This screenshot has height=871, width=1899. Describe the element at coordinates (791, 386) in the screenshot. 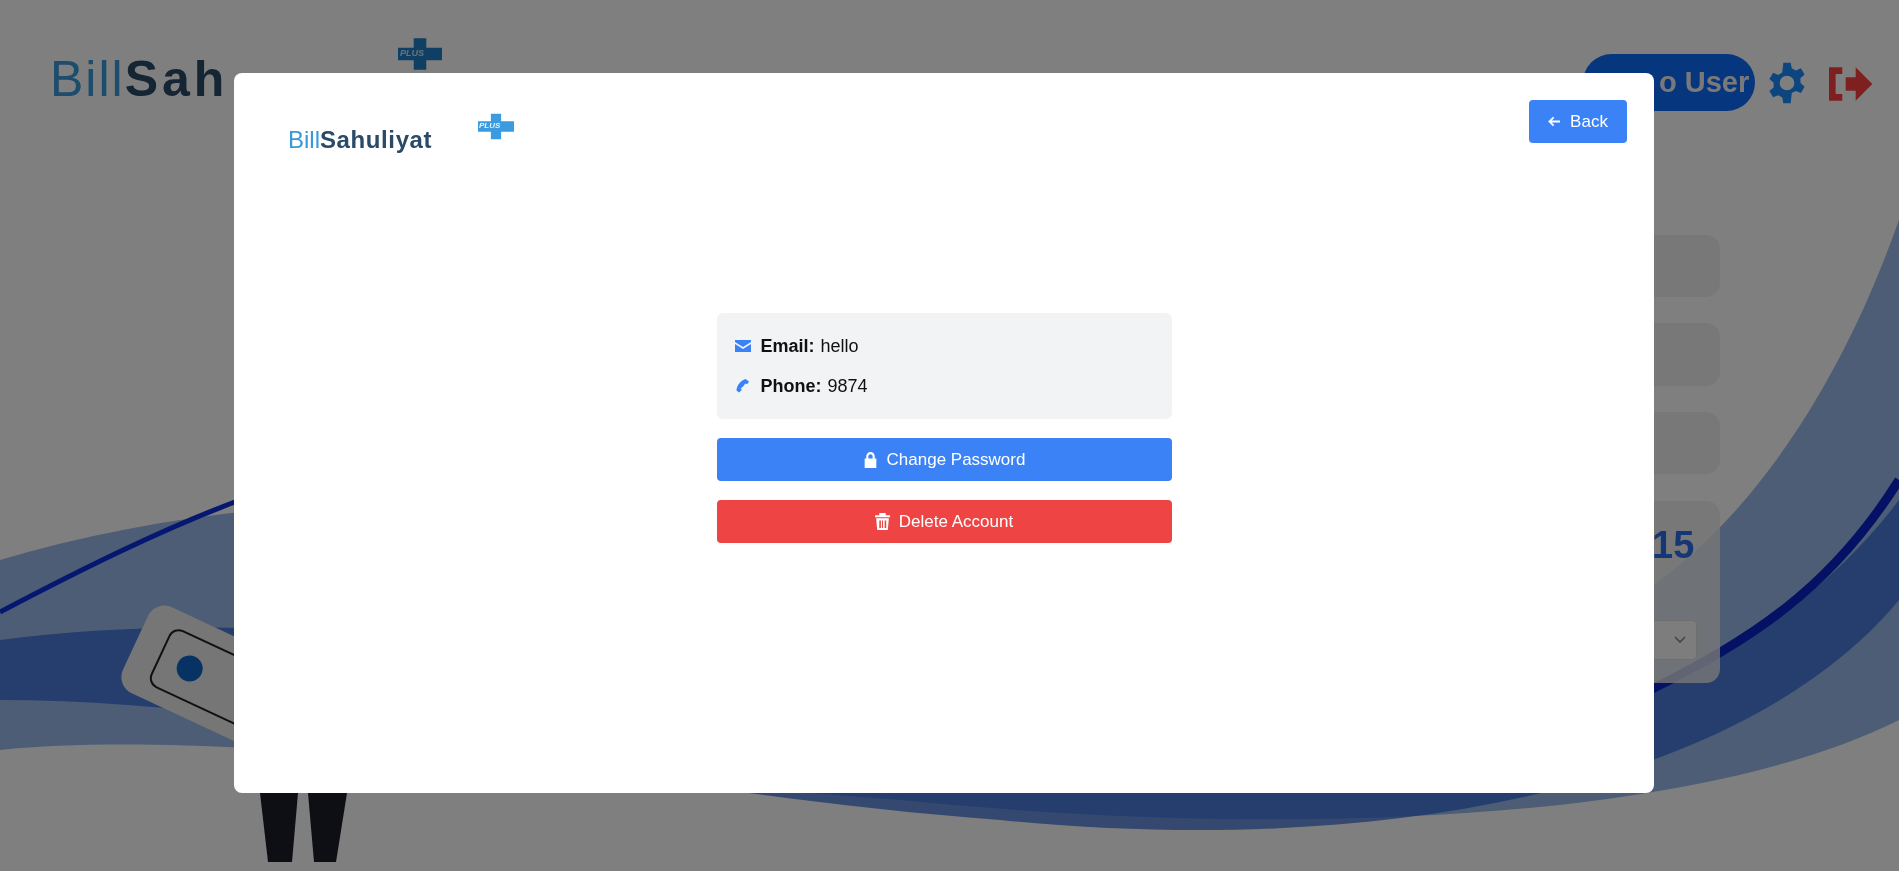

I see `field-label: Phone:` at that location.